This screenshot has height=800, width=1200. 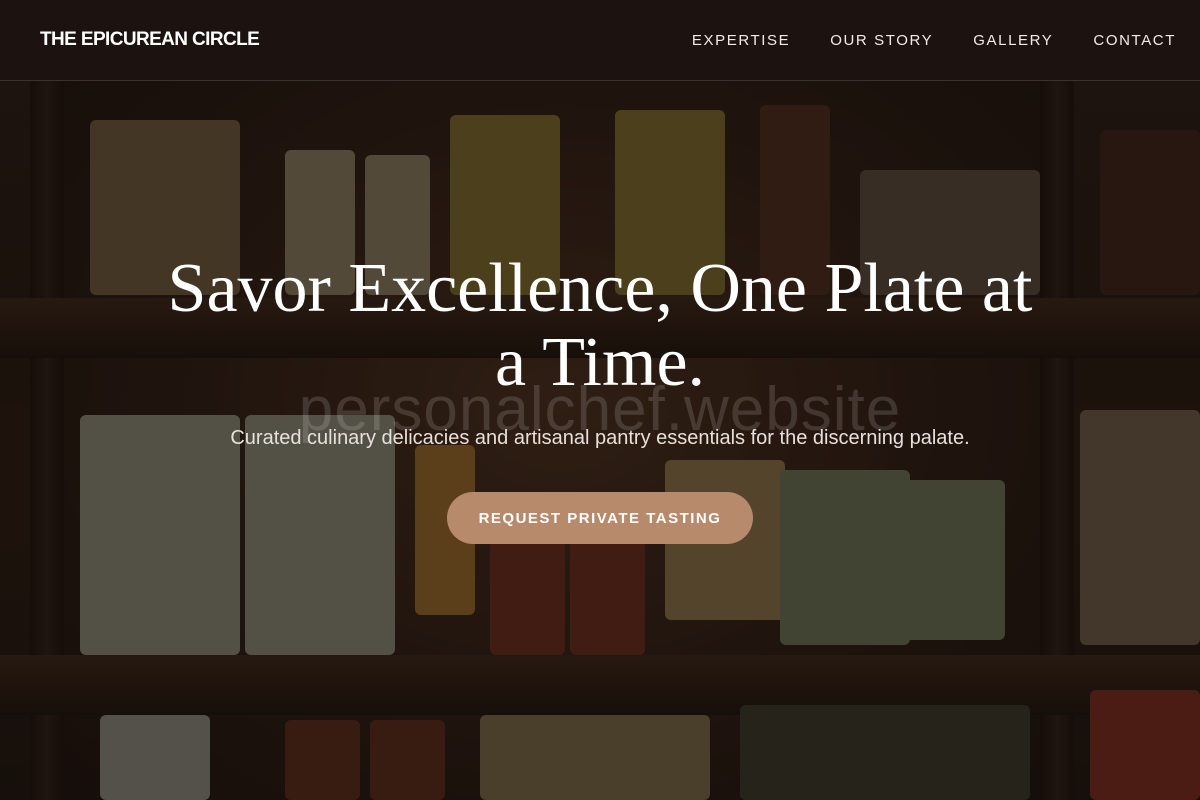 I want to click on nav-contact: CONTACT, so click(x=1134, y=40).